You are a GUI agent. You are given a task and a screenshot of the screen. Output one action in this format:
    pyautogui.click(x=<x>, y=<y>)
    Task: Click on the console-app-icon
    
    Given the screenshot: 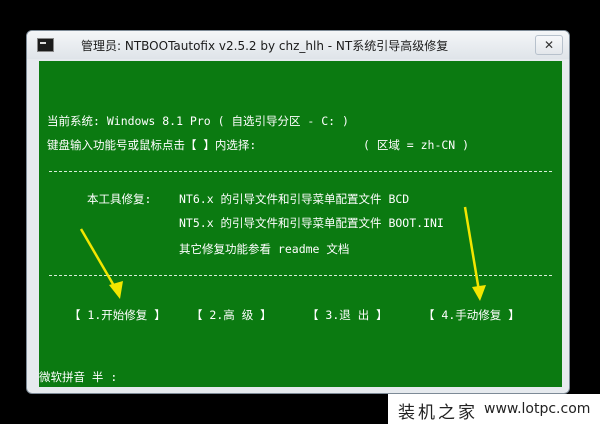 What is the action you would take?
    pyautogui.click(x=45, y=45)
    